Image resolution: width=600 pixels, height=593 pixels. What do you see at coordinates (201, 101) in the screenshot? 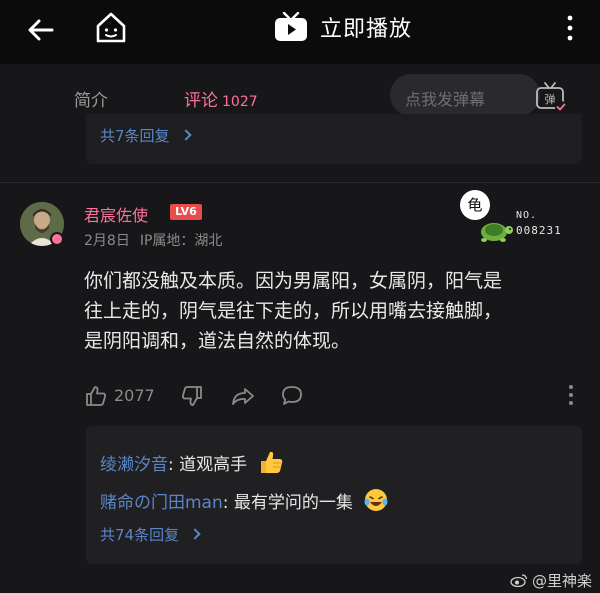
I see `tab-comments-label: 评论` at bounding box center [201, 101].